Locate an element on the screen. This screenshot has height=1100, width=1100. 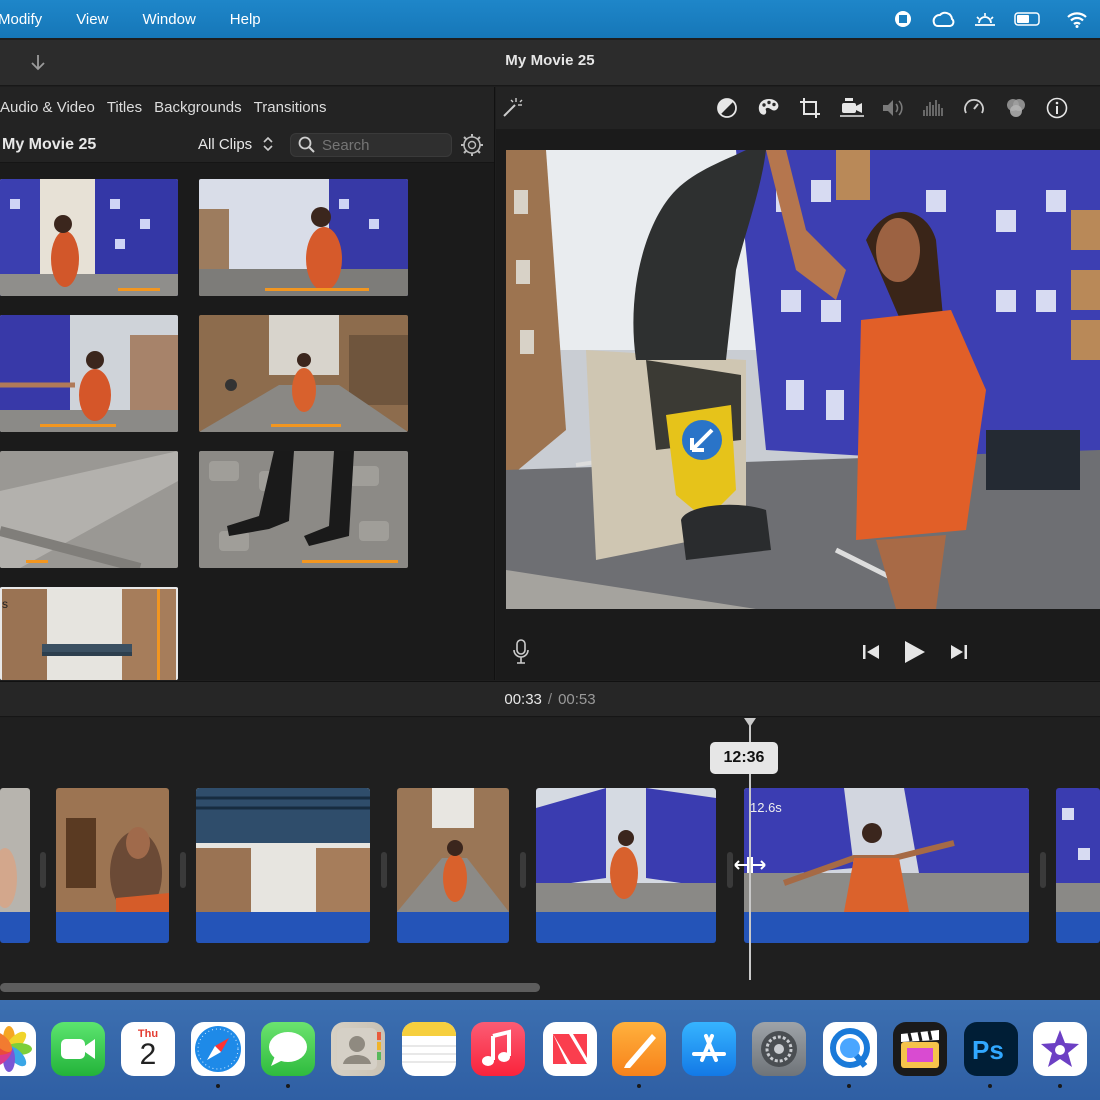
photos-icon is located at coordinates (16, 1049).